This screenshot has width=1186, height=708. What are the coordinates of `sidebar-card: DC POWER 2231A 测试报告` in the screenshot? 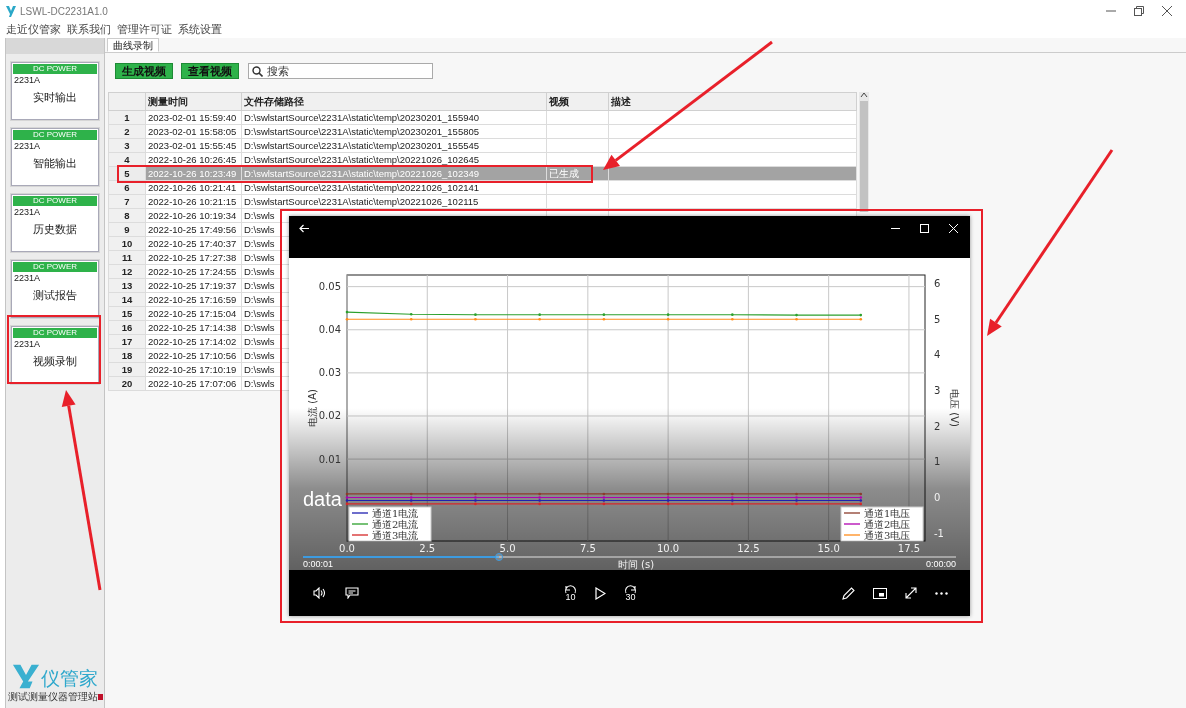 It's located at (55, 289).